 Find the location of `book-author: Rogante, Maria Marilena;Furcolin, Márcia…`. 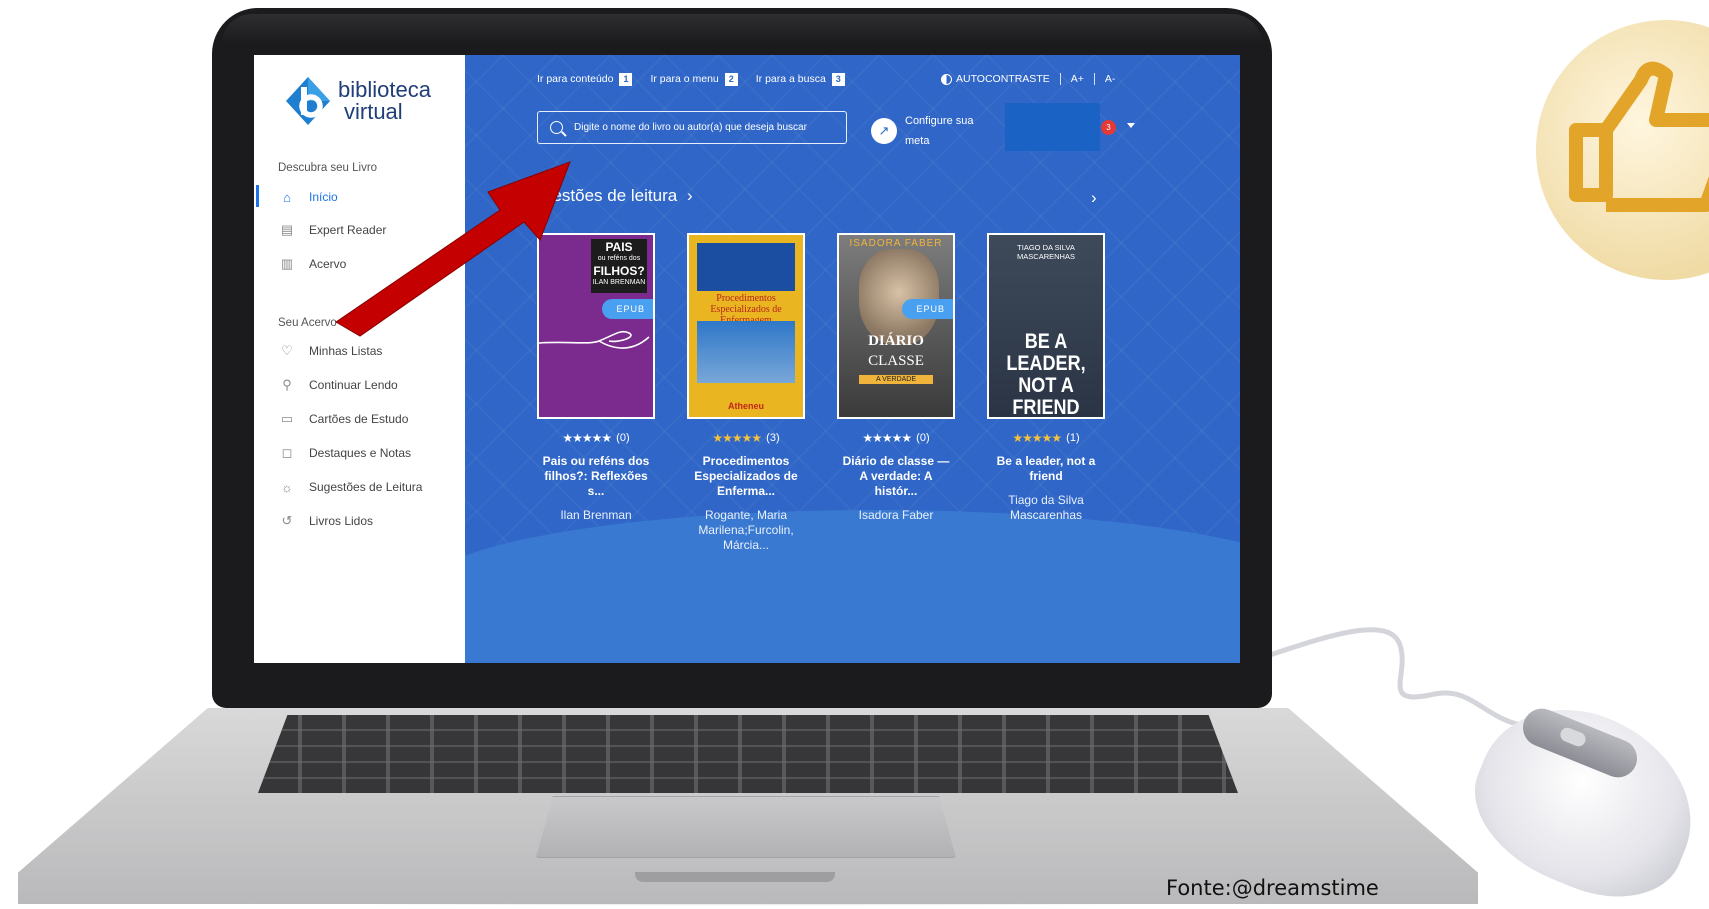

book-author: Rogante, Maria Marilena;Furcolin, Márcia… is located at coordinates (746, 530).